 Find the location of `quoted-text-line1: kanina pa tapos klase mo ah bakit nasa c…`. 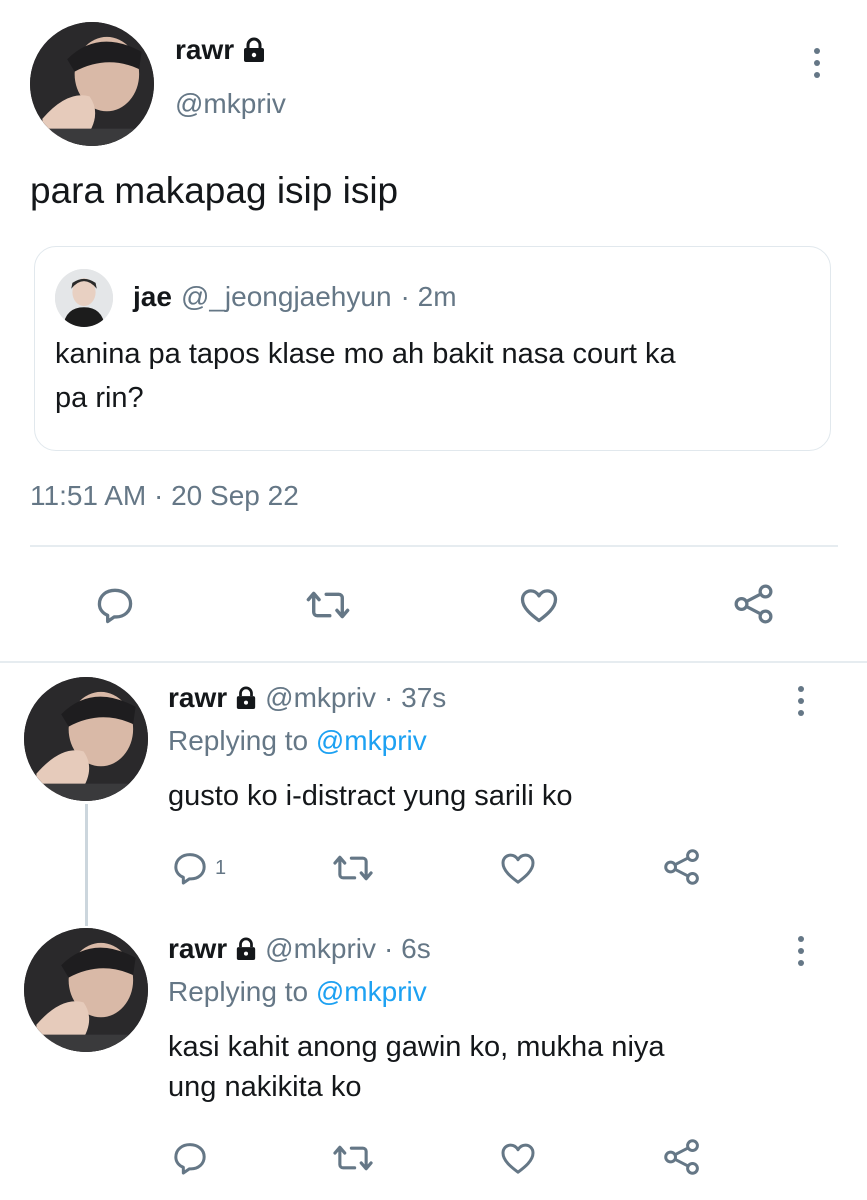

quoted-text-line1: kanina pa tapos klase mo ah bakit nasa c… is located at coordinates (365, 354).